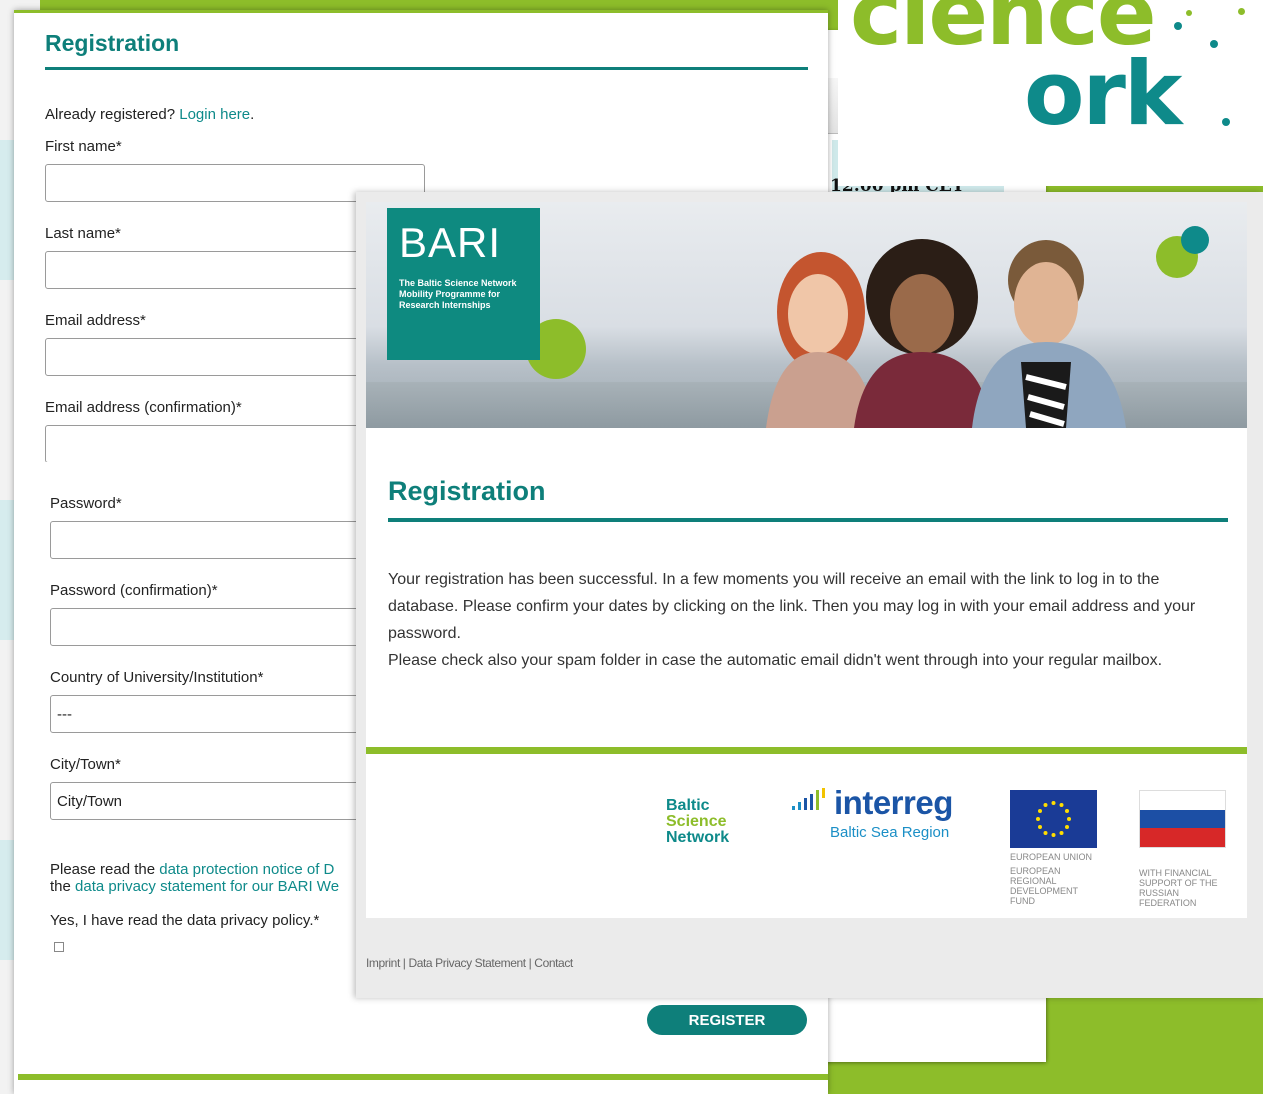  I want to click on email-label: Email address*, so click(95, 320).